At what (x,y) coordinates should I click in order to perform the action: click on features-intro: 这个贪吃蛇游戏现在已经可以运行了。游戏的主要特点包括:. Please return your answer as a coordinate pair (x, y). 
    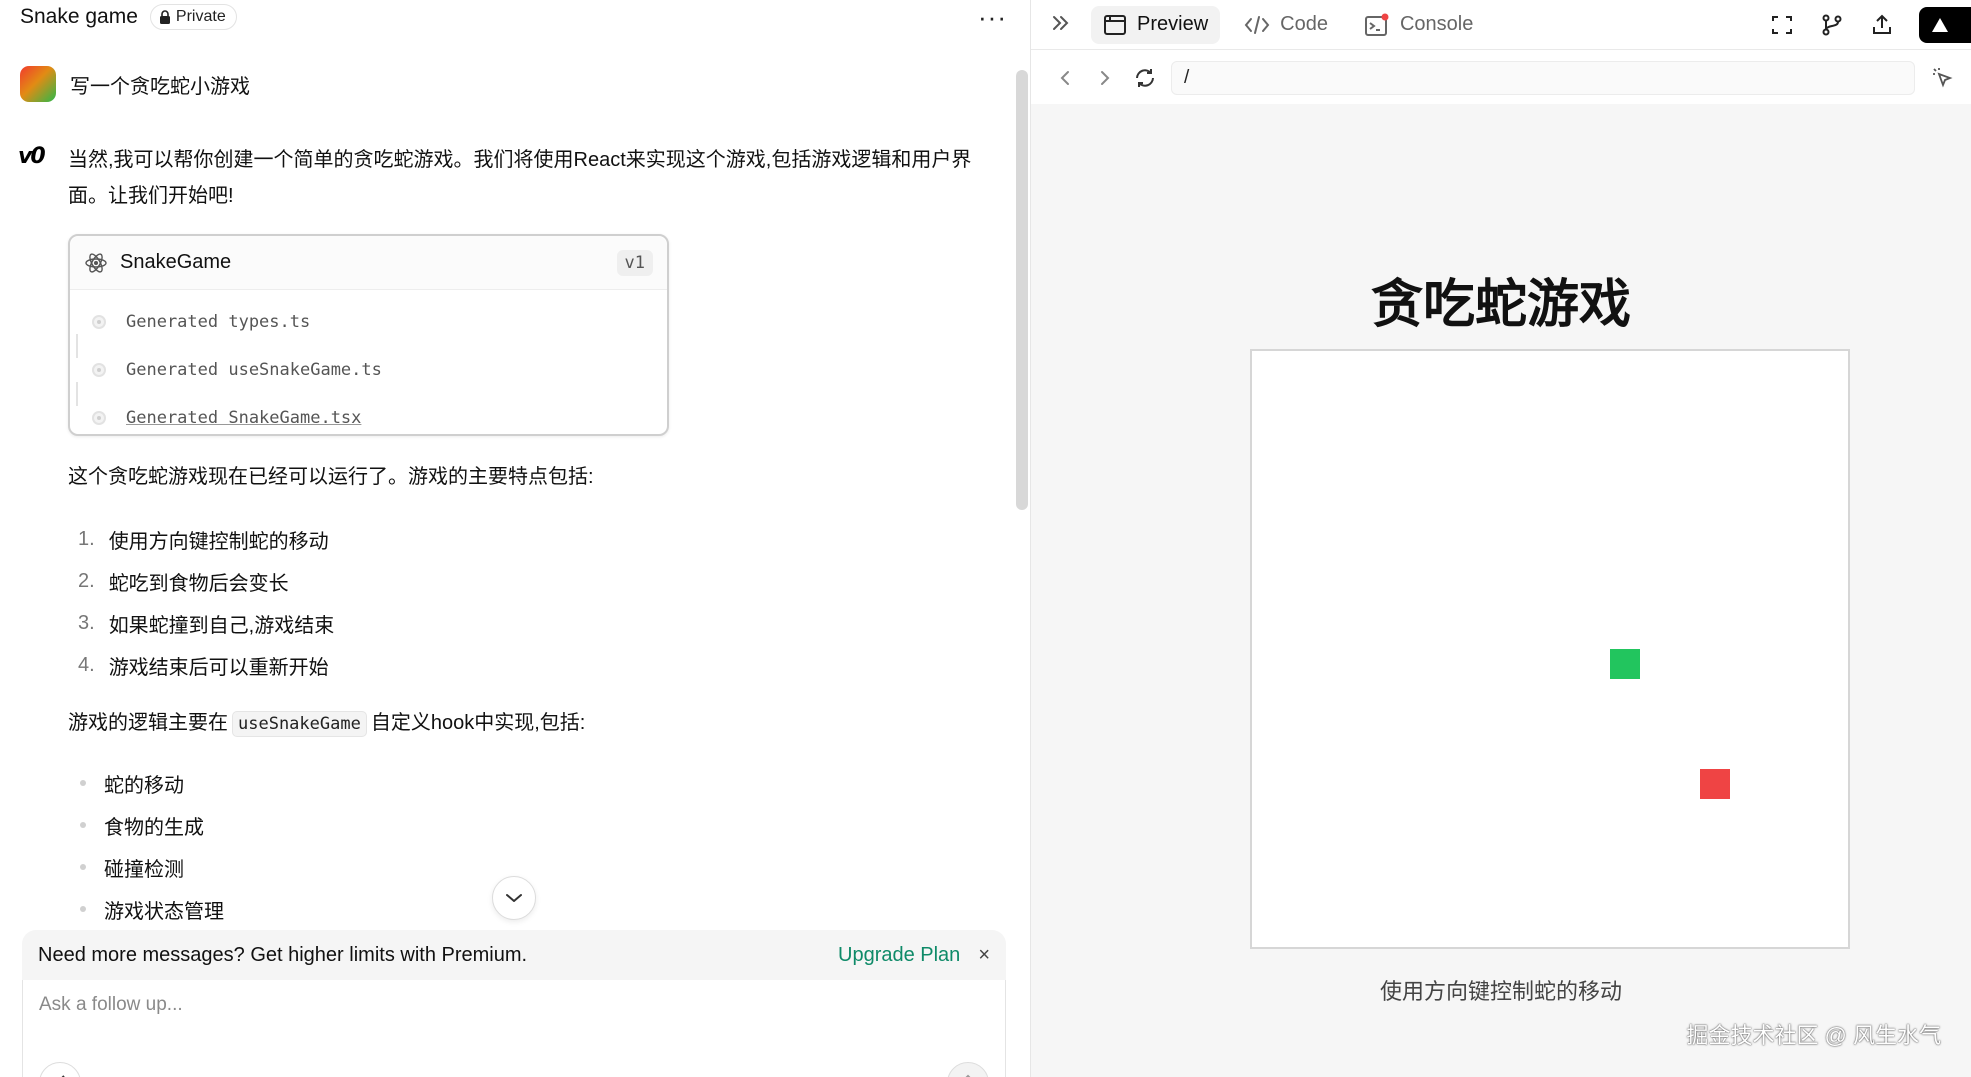
    Looking at the image, I should click on (331, 477).